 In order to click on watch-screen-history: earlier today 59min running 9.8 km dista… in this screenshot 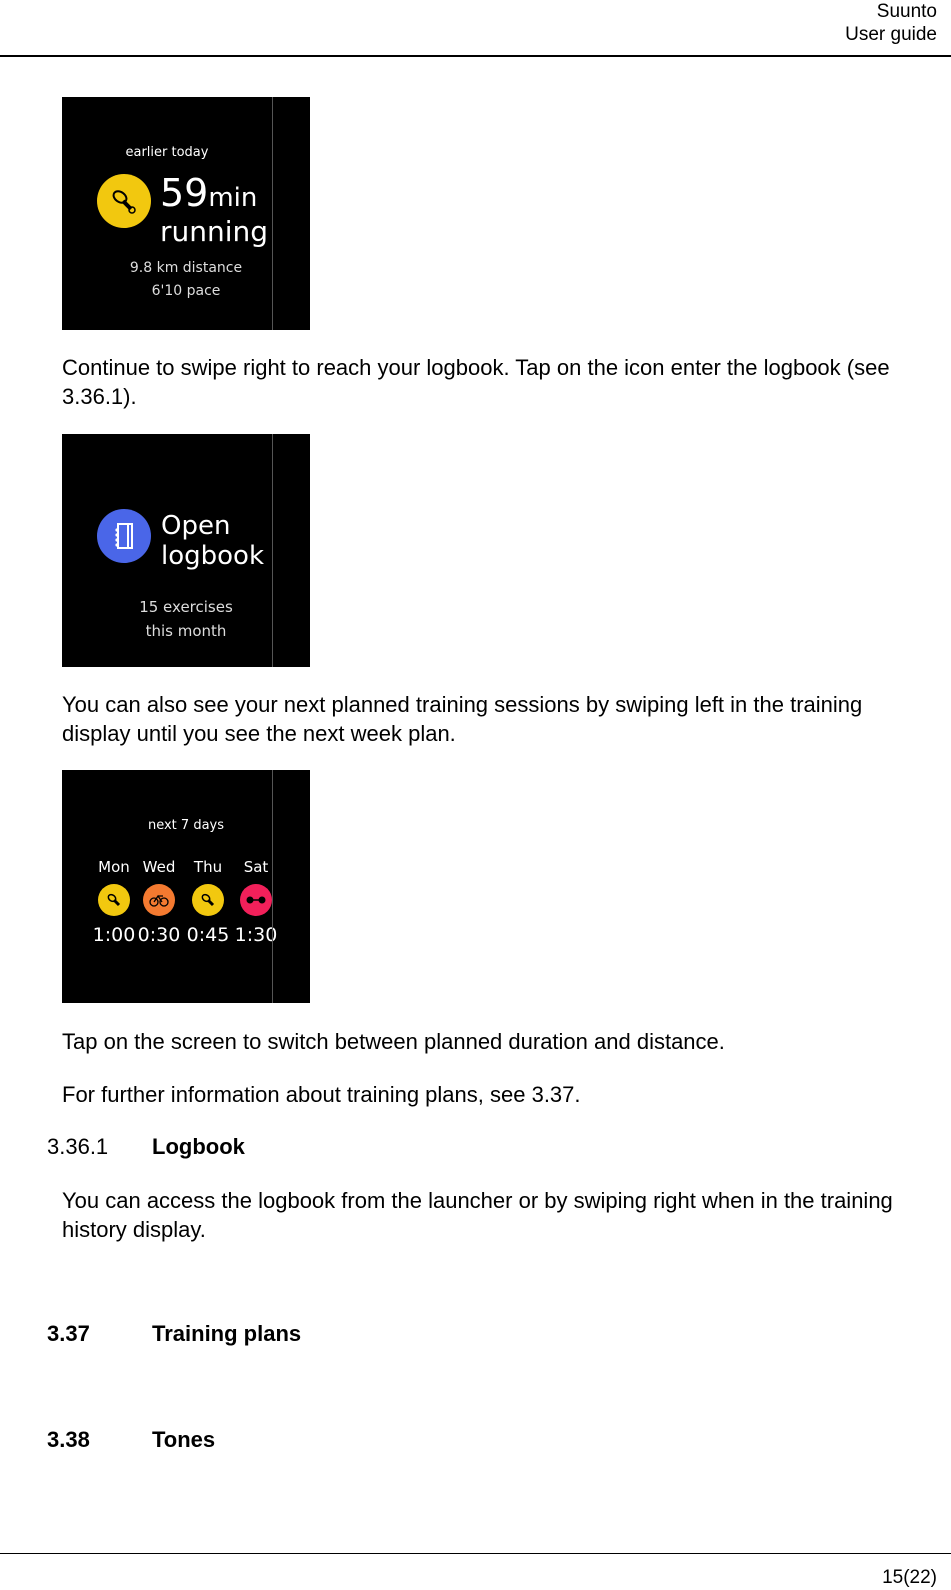, I will do `click(186, 213)`.